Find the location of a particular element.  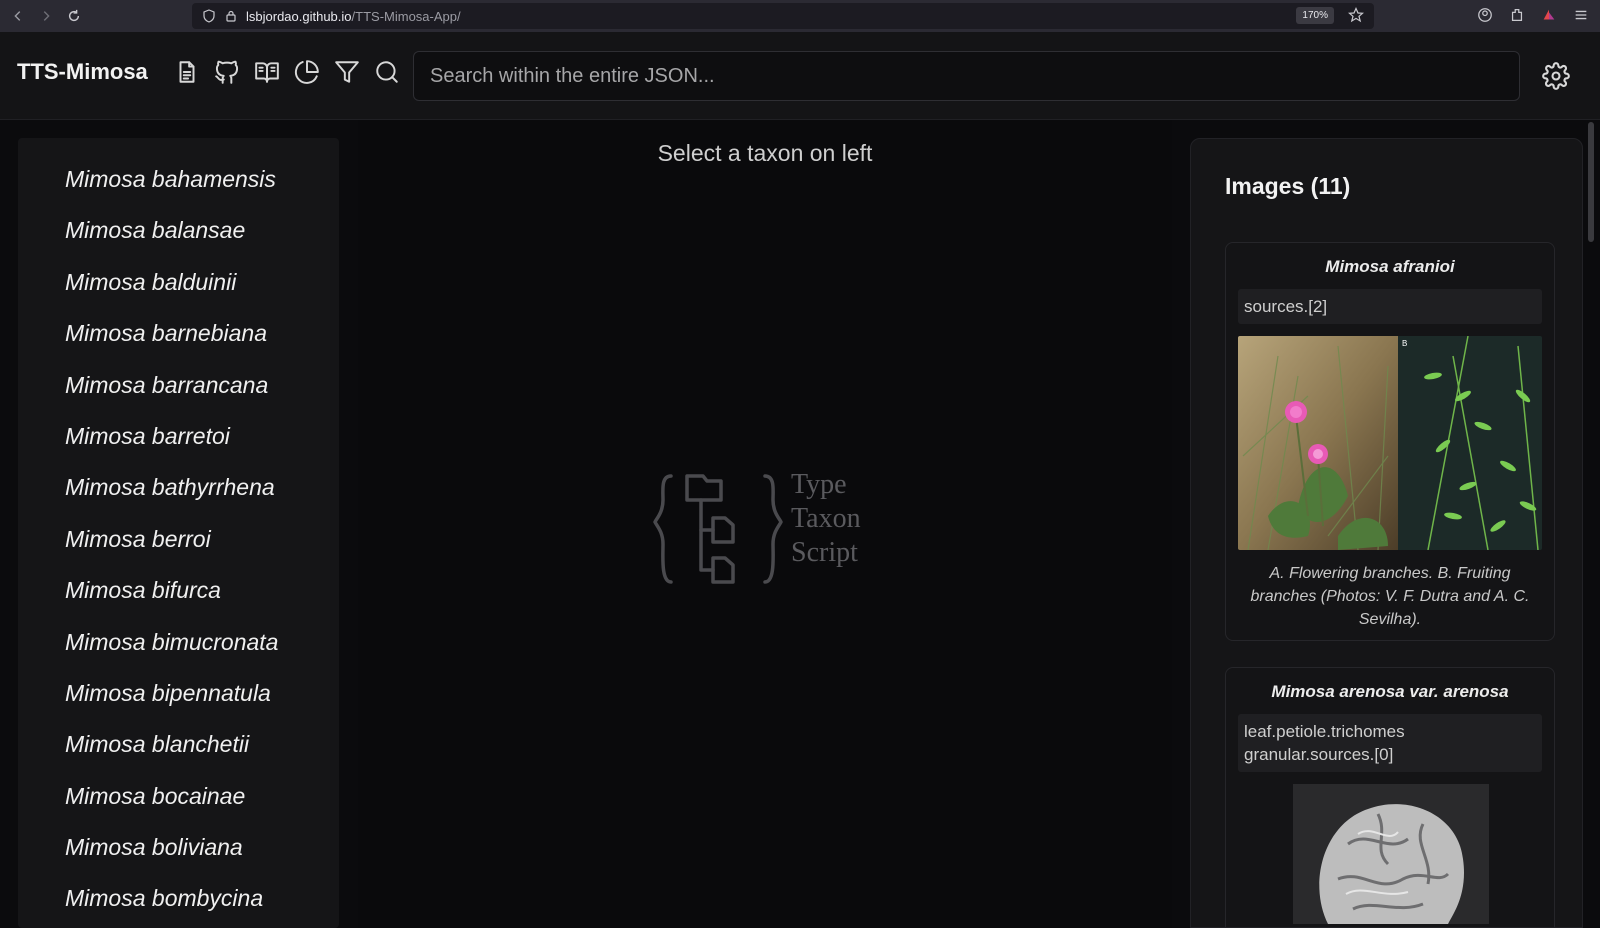

trichome-micrograph is located at coordinates (1390, 854).